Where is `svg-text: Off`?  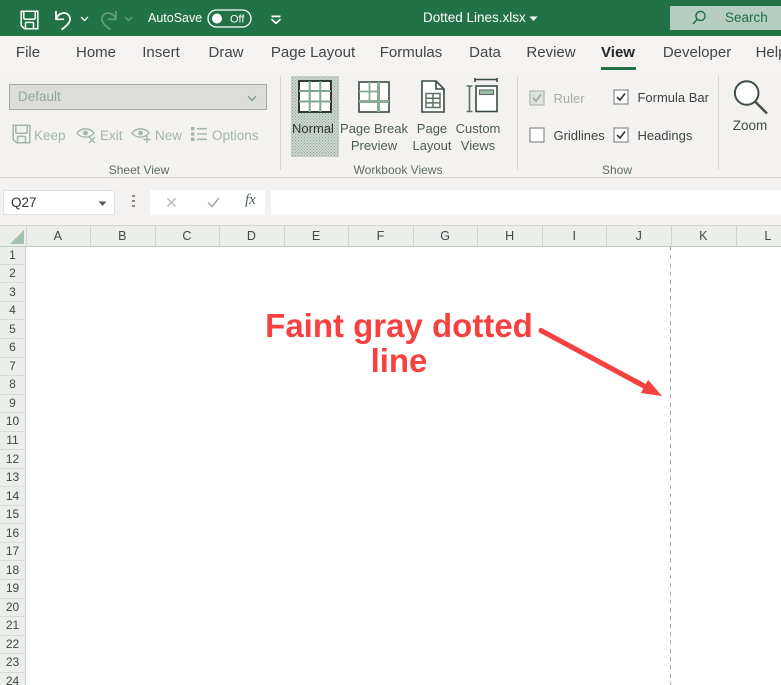 svg-text: Off is located at coordinates (237, 20).